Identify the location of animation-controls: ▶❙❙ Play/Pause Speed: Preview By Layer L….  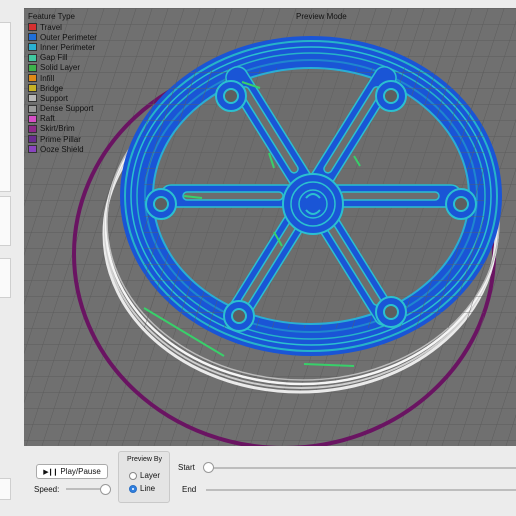
(270, 478).